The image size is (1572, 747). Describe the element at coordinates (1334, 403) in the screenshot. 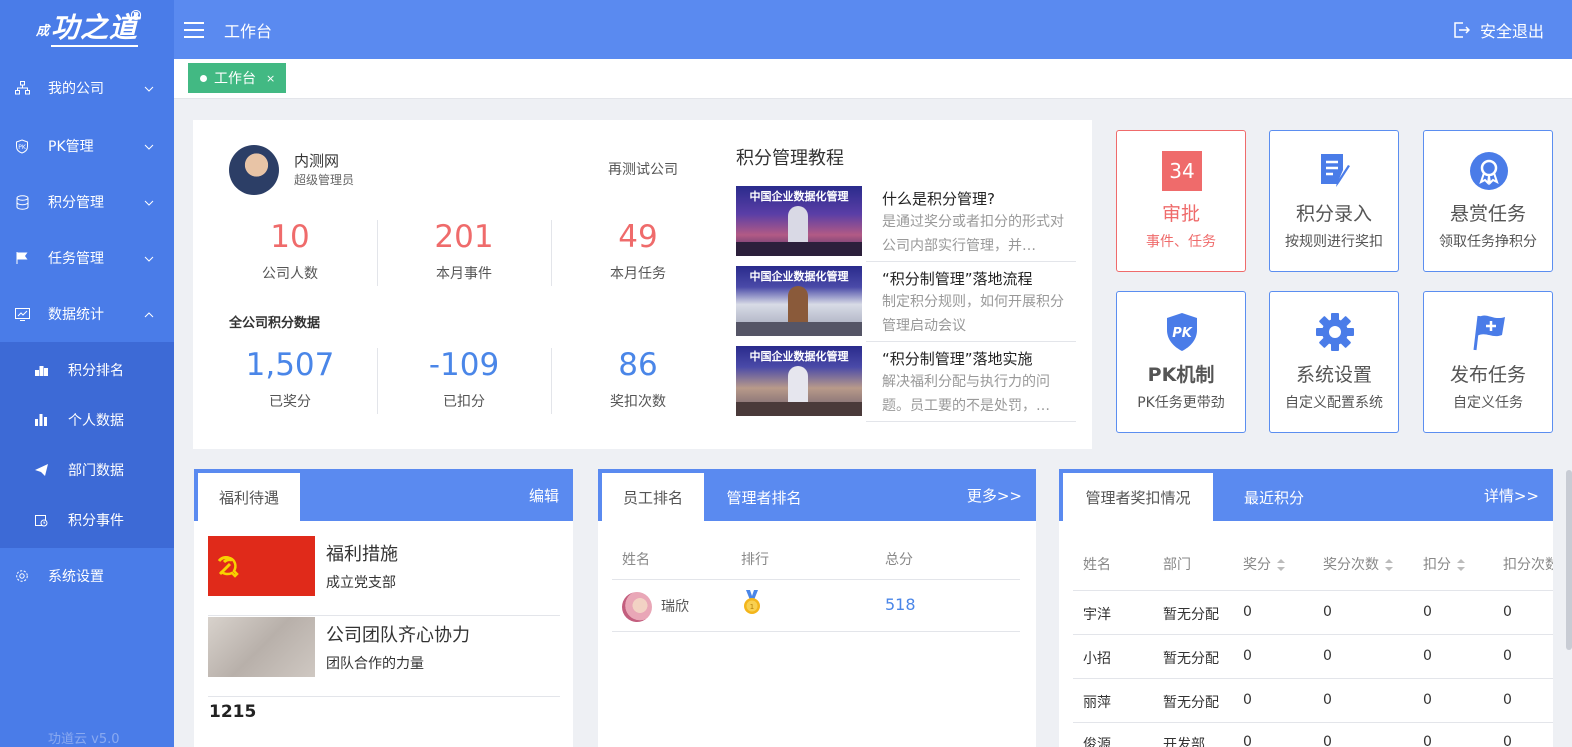

I see `tile-subtitle: 自定义配置系统` at that location.